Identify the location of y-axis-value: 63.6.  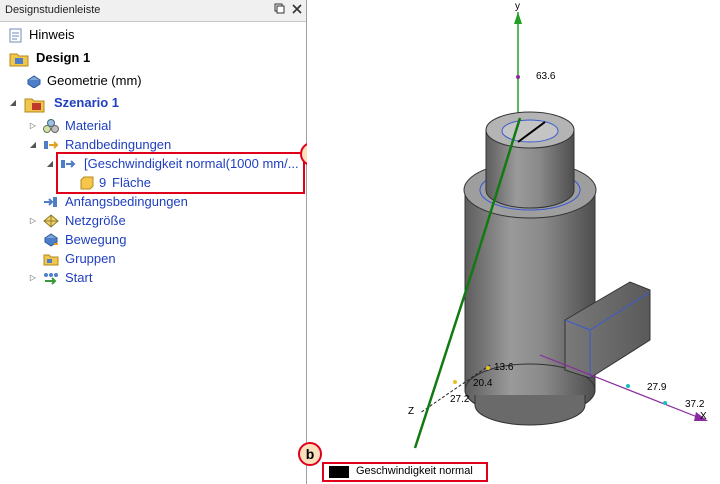
(546, 76).